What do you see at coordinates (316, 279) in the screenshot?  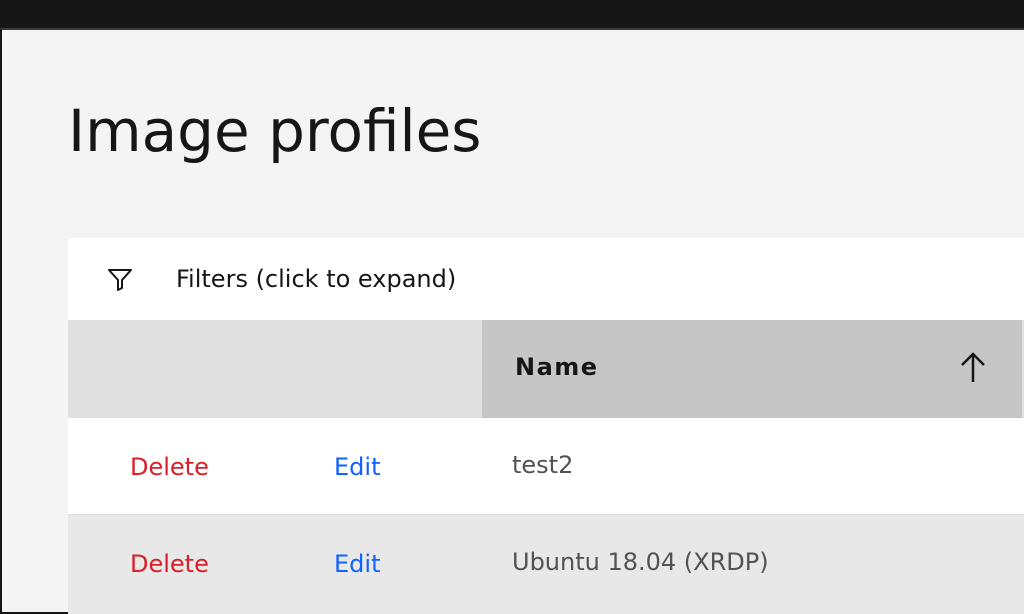 I see `filters-label: Filters (click to expand)` at bounding box center [316, 279].